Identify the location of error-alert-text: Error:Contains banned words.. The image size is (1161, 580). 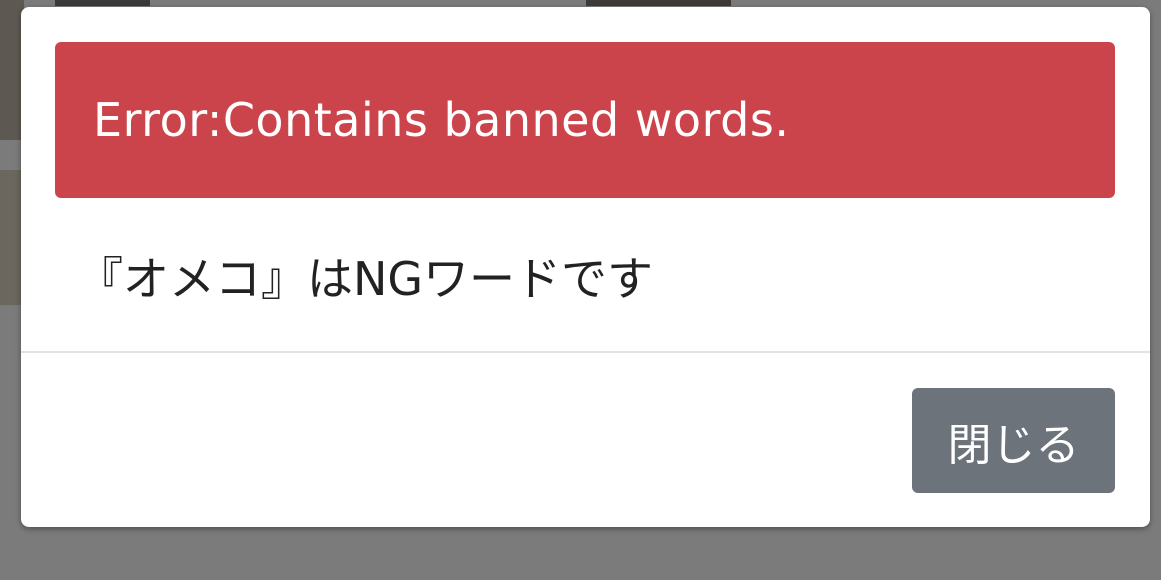
(441, 120).